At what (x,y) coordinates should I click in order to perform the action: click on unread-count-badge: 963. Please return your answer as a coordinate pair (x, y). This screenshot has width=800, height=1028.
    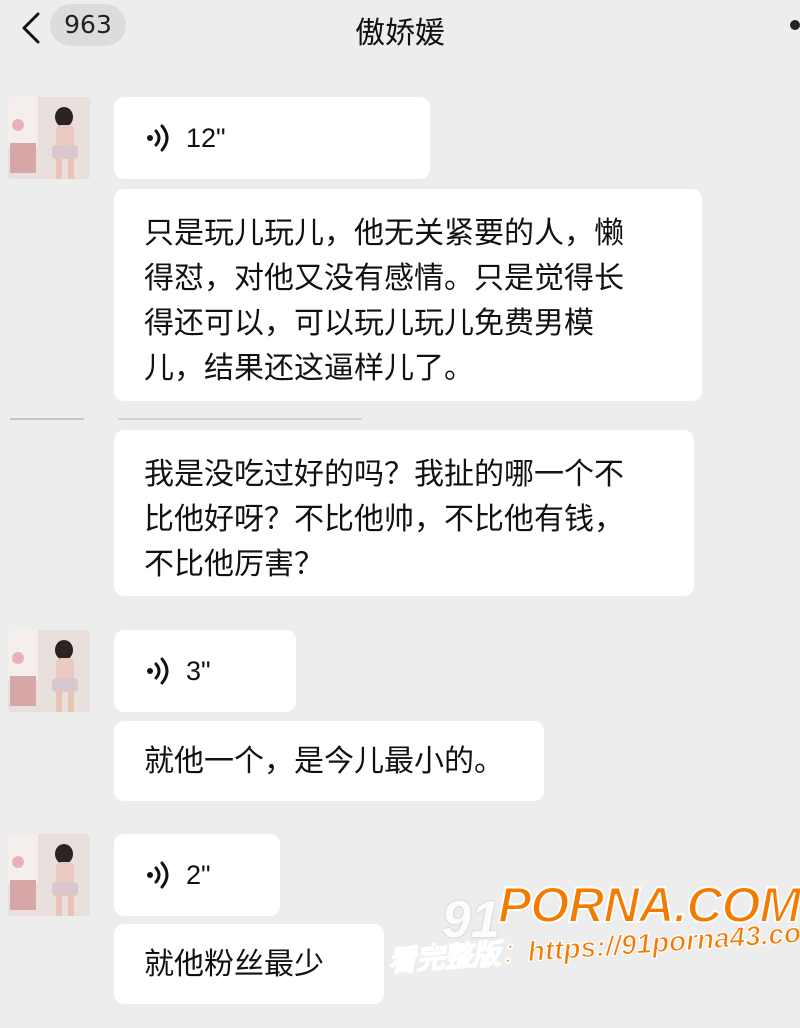
    Looking at the image, I should click on (88, 25).